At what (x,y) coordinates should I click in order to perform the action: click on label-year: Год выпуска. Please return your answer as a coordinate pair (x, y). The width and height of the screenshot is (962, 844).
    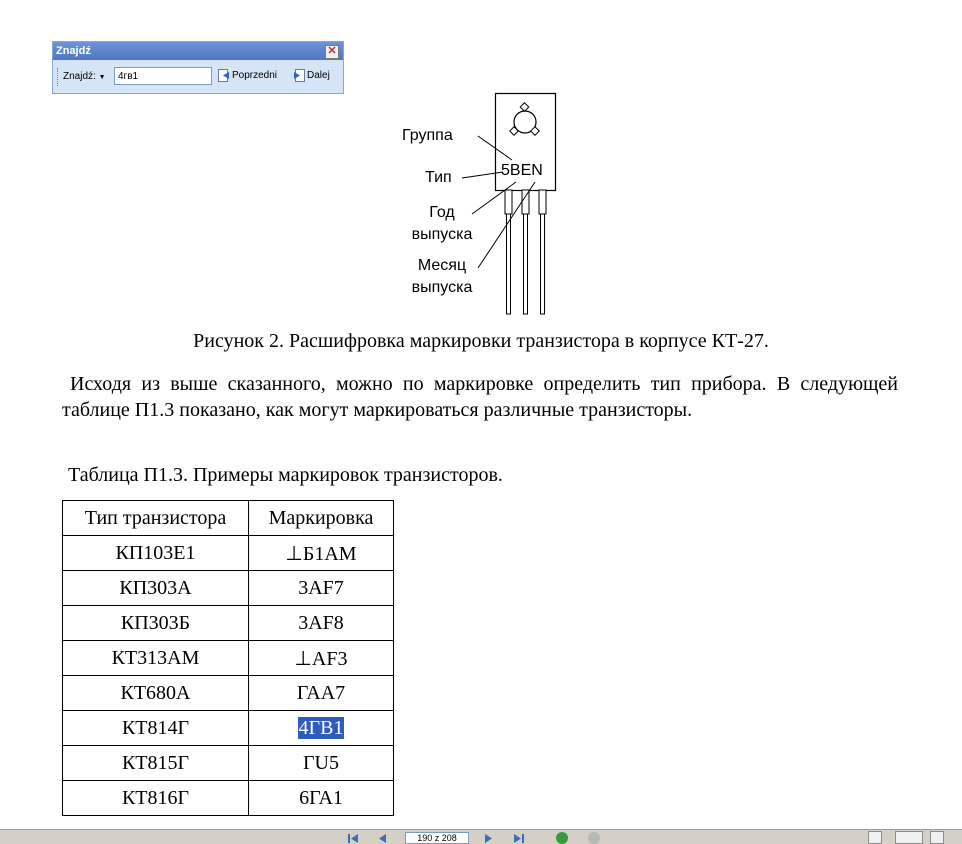
    Looking at the image, I should click on (442, 224).